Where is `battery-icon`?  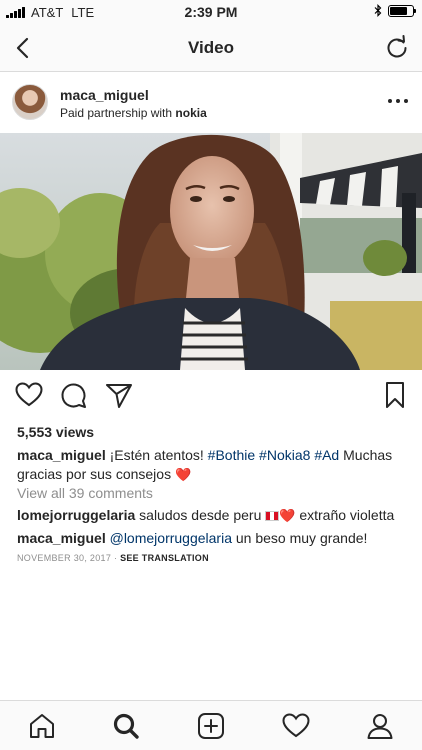
battery-icon is located at coordinates (402, 10).